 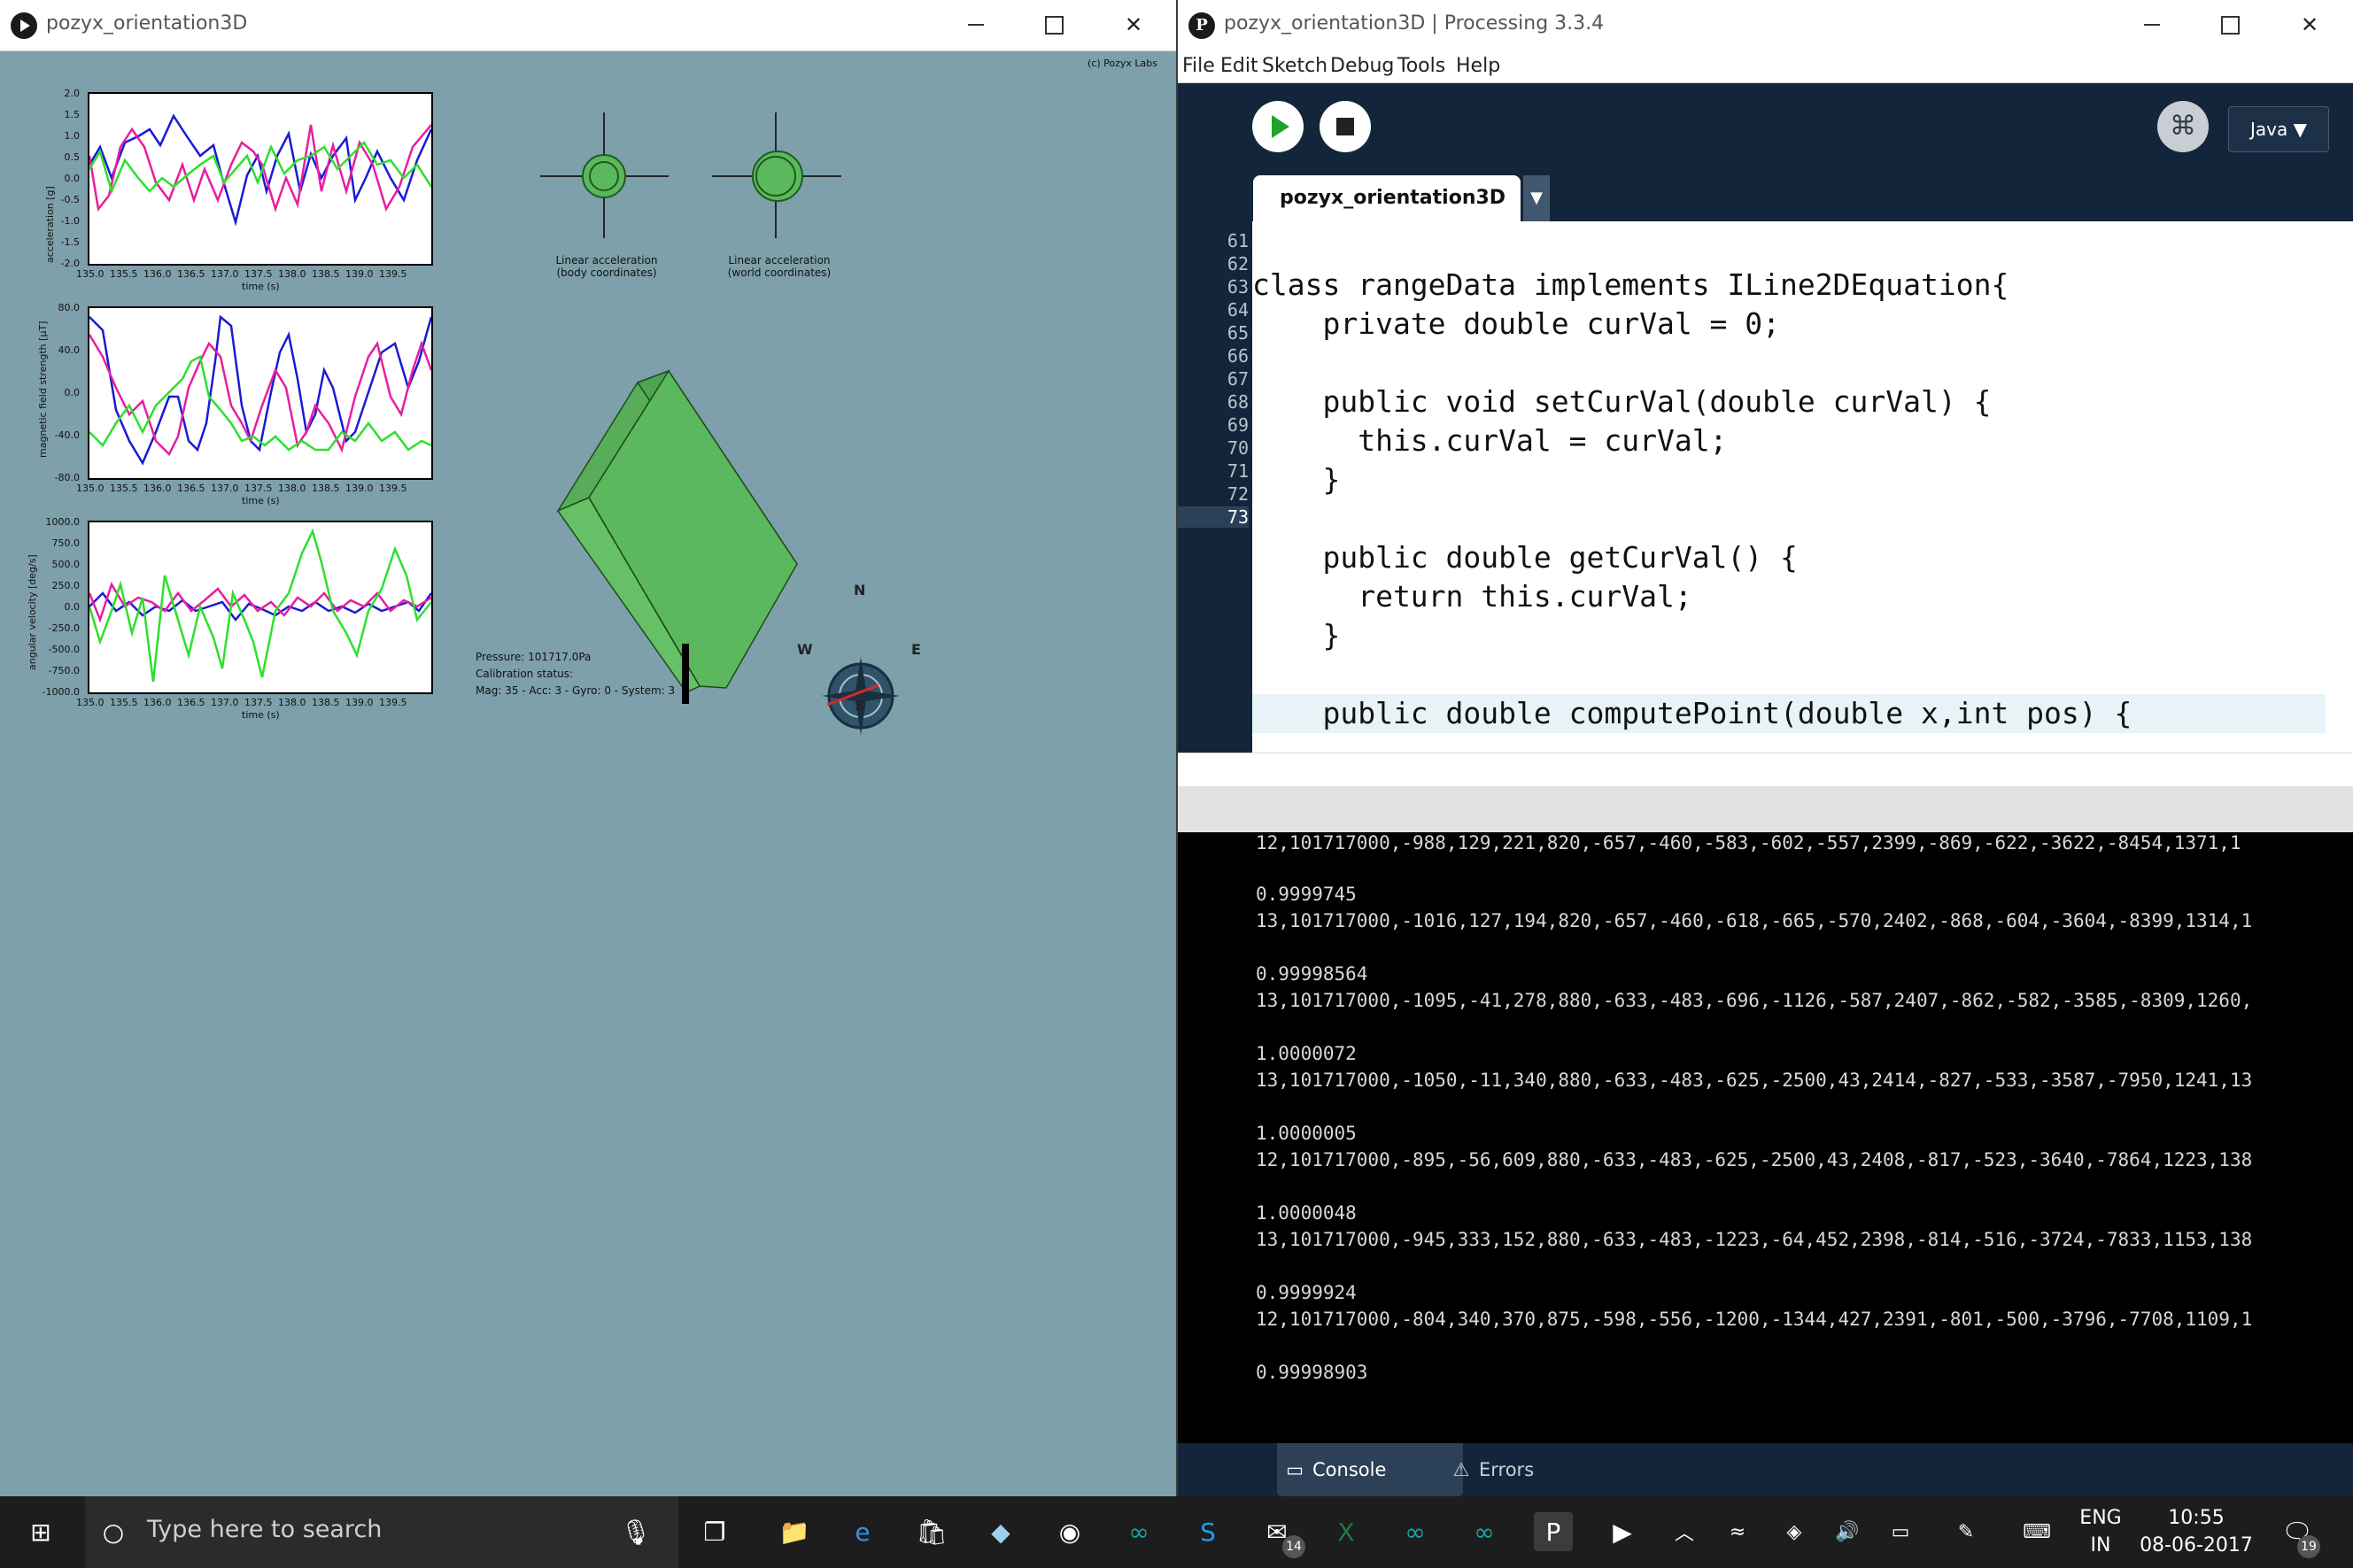 What do you see at coordinates (1278, 127) in the screenshot?
I see `run-button` at bounding box center [1278, 127].